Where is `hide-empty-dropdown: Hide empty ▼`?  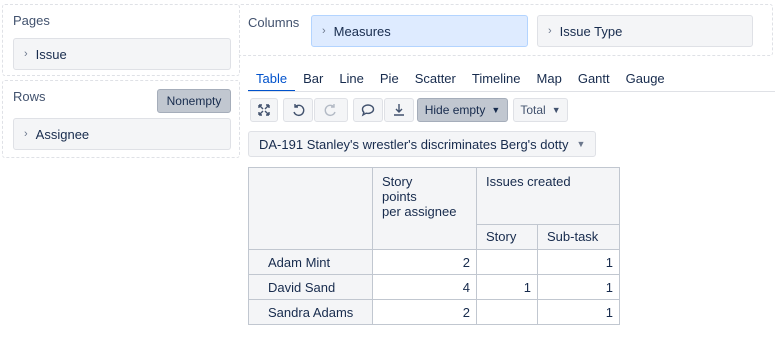
hide-empty-dropdown: Hide empty ▼ is located at coordinates (462, 110).